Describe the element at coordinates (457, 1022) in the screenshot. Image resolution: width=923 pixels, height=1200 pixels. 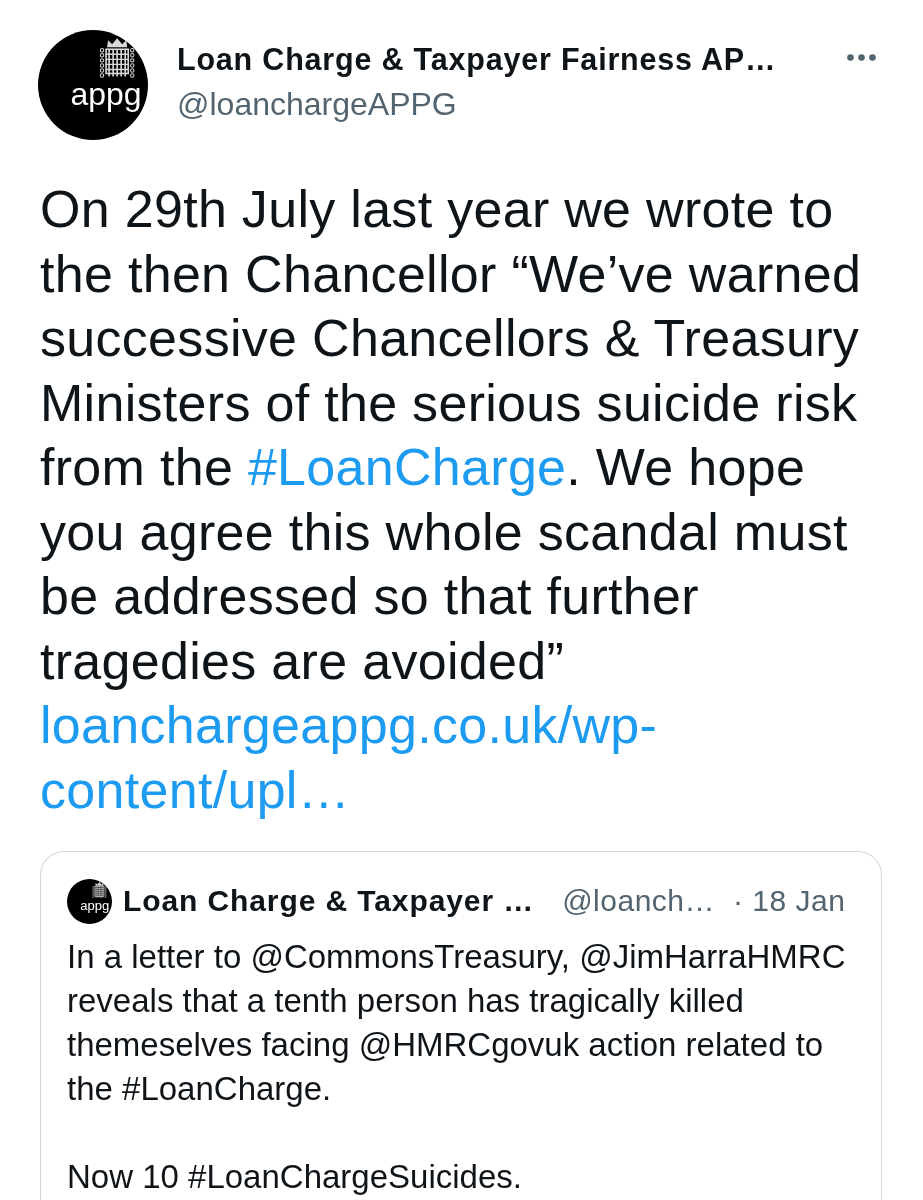
I see `quoted-tweet-text: In a letter to @CommonsTreasury, @JimHarraHMRC reveals that a tenth person has tragically killed themeselves facing @HMRCgovuk action related to the #LoanCharge.` at that location.